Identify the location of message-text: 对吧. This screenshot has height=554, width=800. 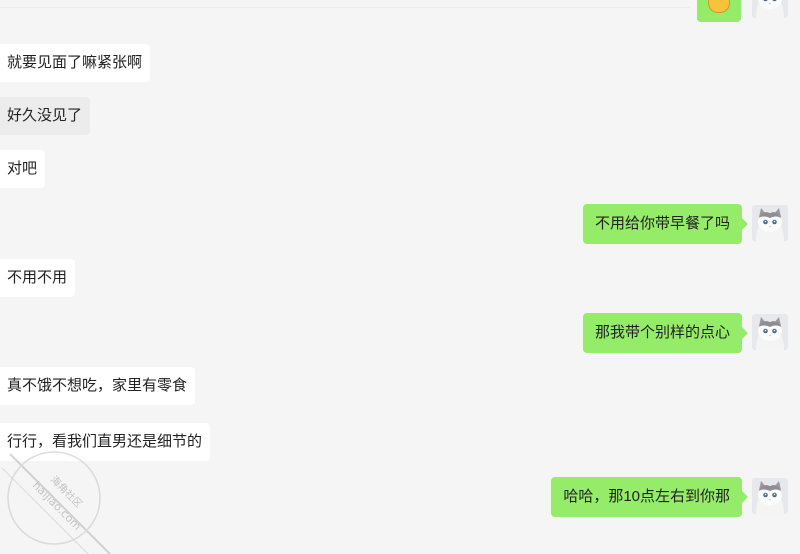
(22, 168).